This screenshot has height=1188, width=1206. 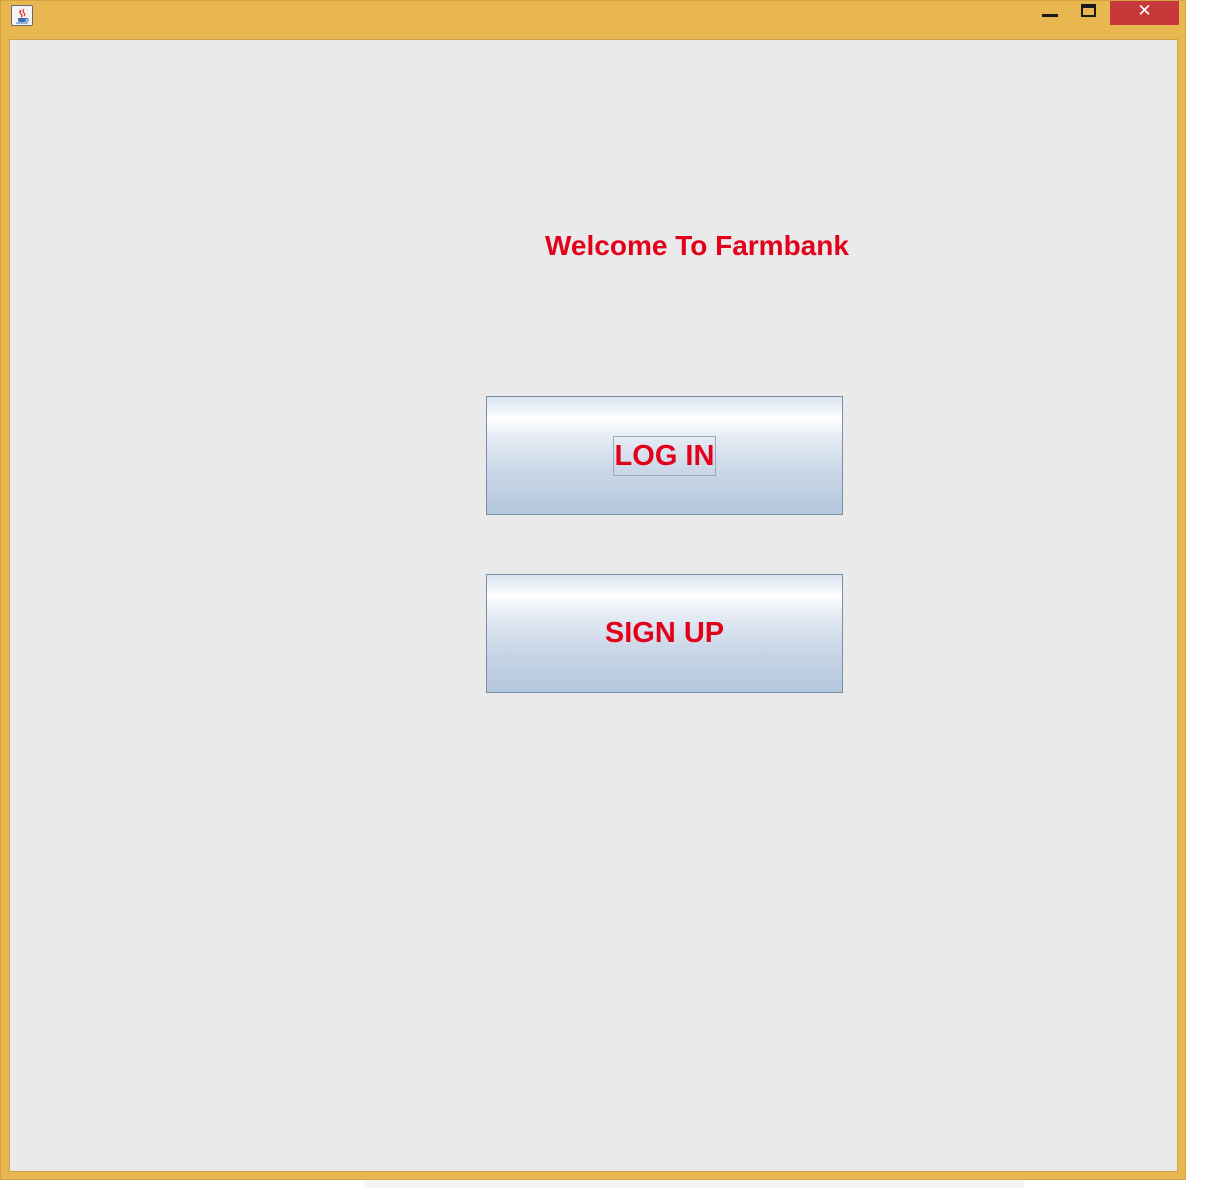 I want to click on minimize-button, so click(x=1049, y=13).